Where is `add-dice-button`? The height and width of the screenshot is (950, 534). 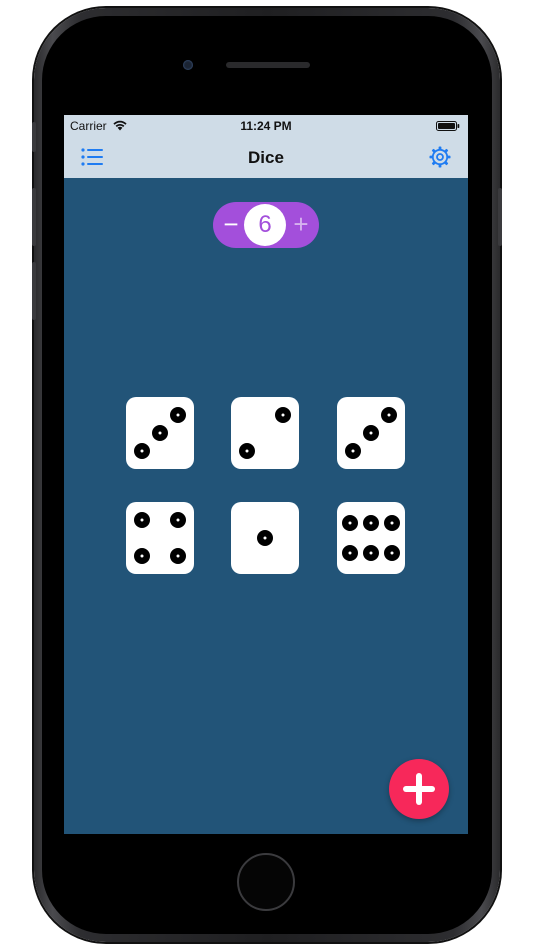 add-dice-button is located at coordinates (419, 789).